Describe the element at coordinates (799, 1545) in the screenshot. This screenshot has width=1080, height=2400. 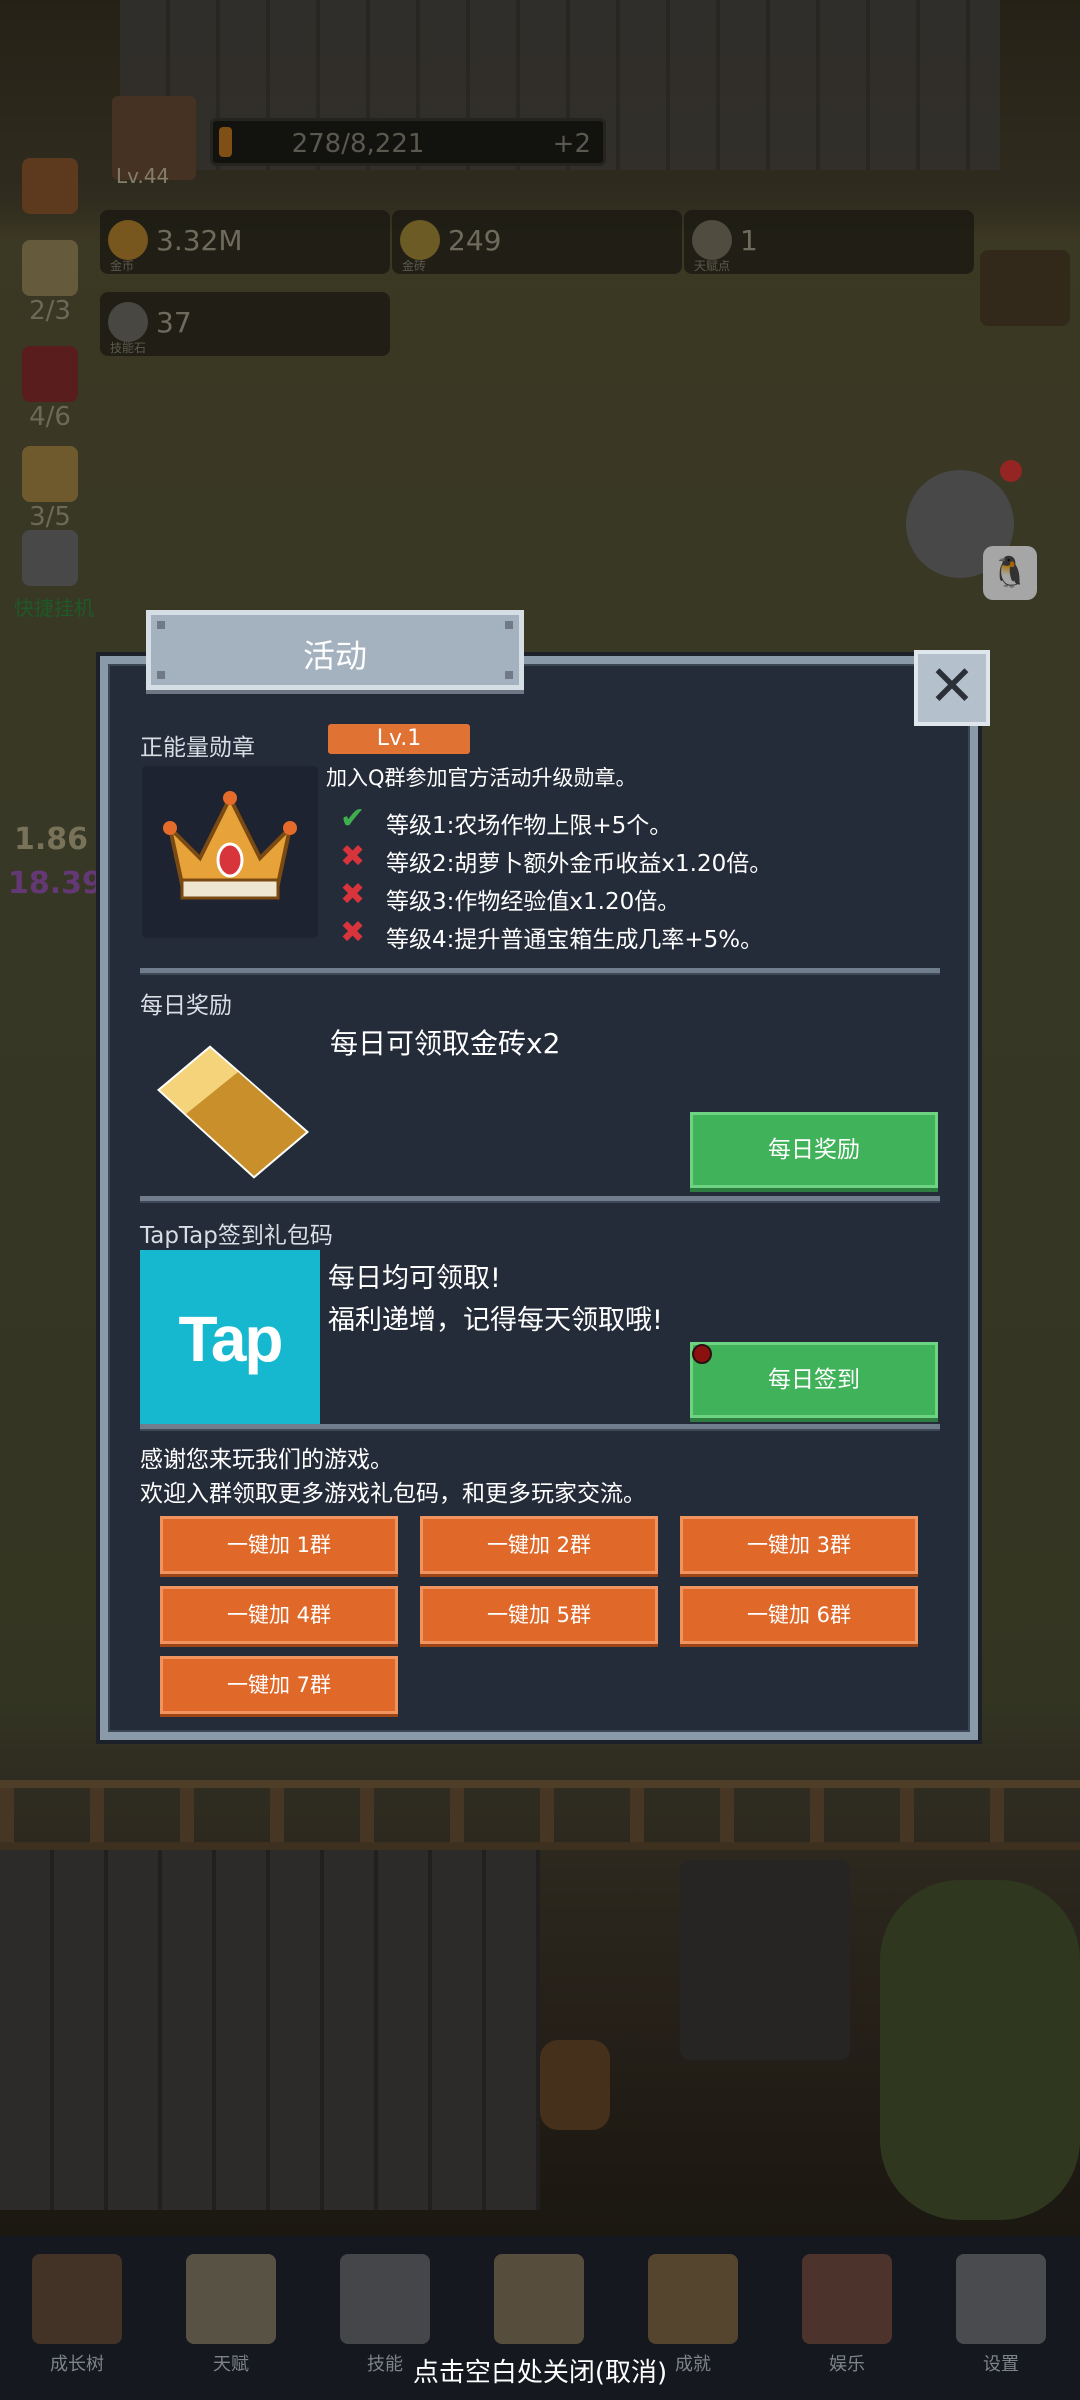
I see `join-group-3-button: 一键加 3群` at that location.